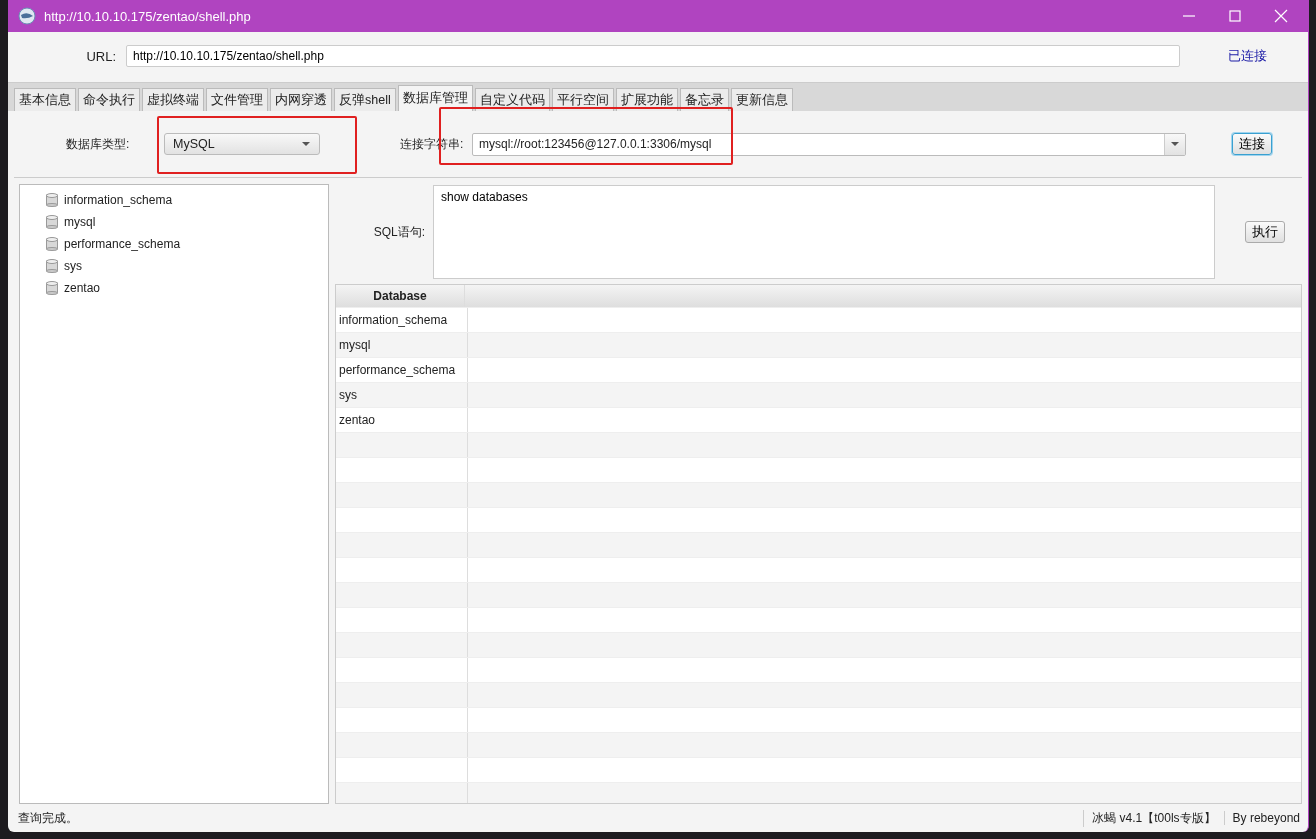  What do you see at coordinates (109, 99) in the screenshot?
I see `tab: 命令执行` at bounding box center [109, 99].